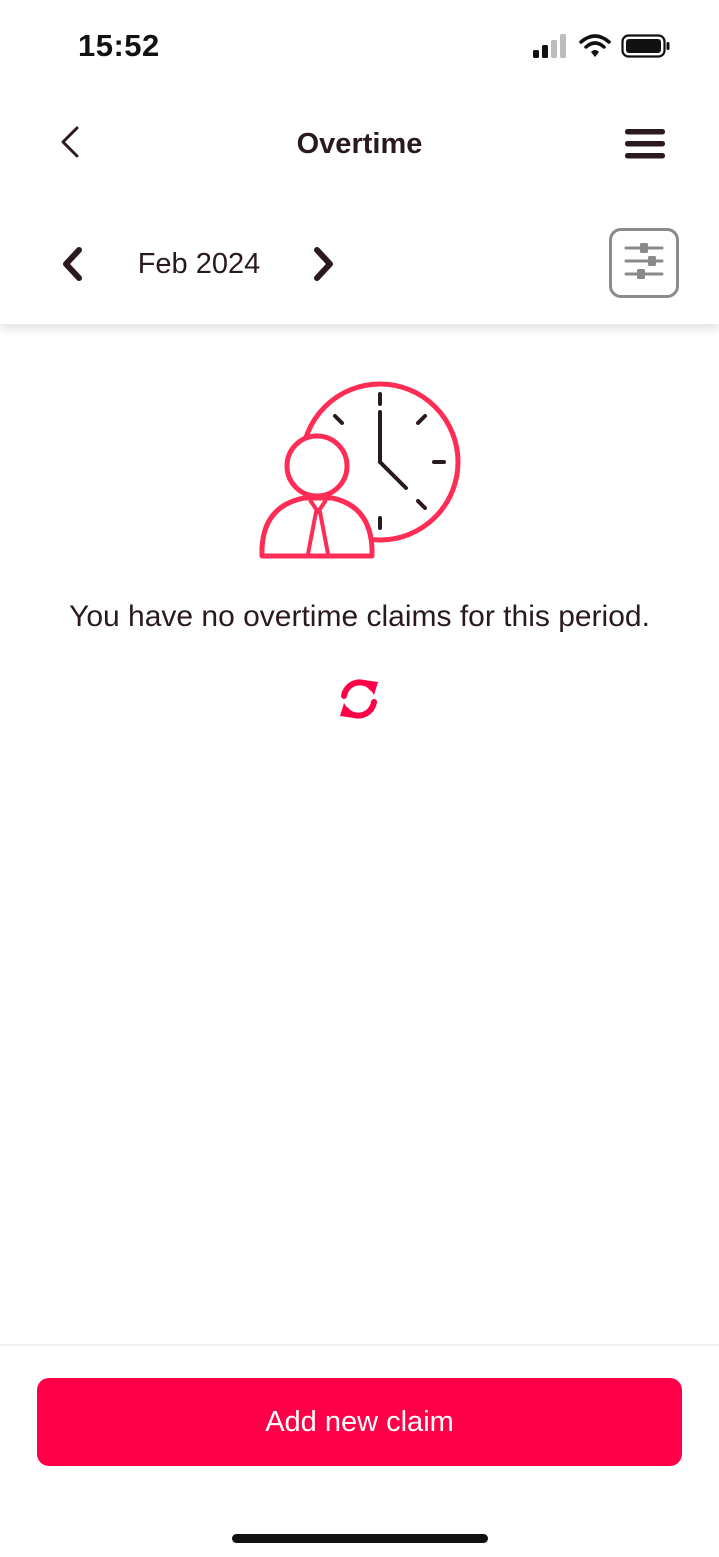 The width and height of the screenshot is (719, 1557). I want to click on filter-button, so click(644, 263).